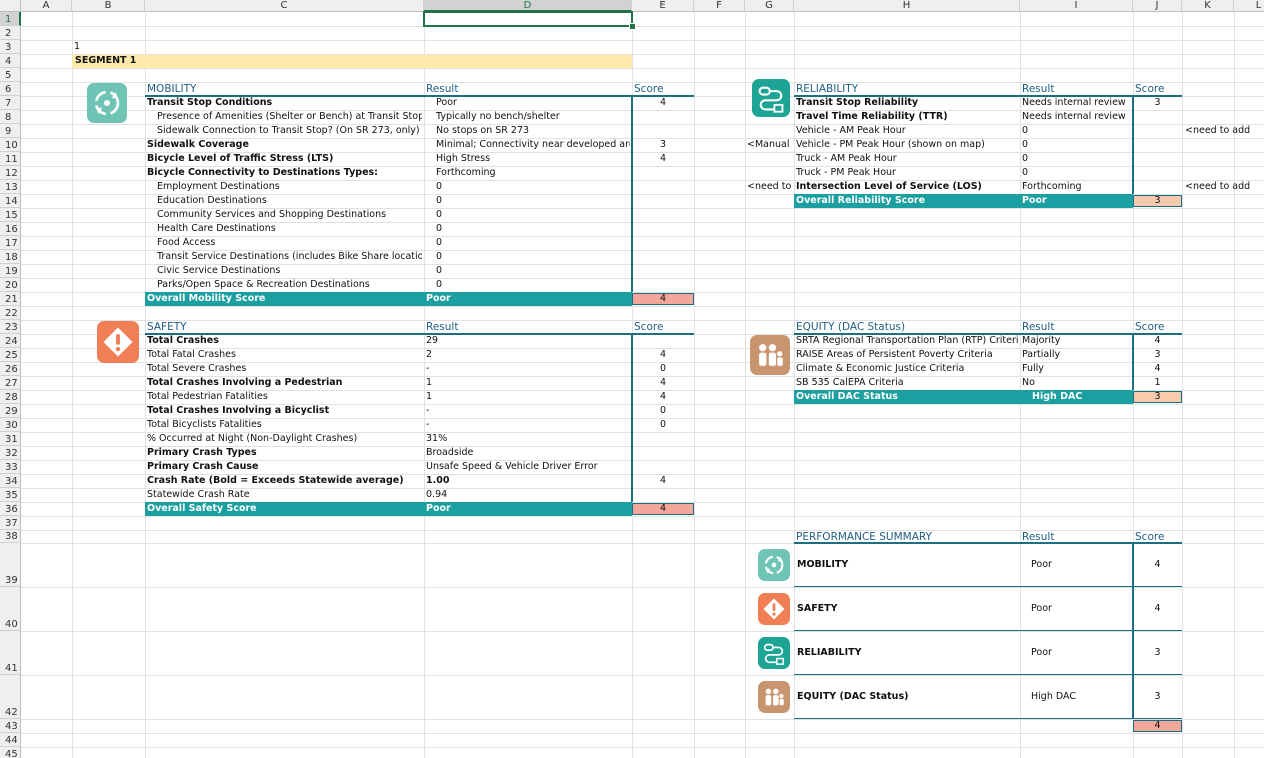 Image resolution: width=1264 pixels, height=758 pixels. What do you see at coordinates (10, 453) in the screenshot?
I see `row-header-32: 32` at bounding box center [10, 453].